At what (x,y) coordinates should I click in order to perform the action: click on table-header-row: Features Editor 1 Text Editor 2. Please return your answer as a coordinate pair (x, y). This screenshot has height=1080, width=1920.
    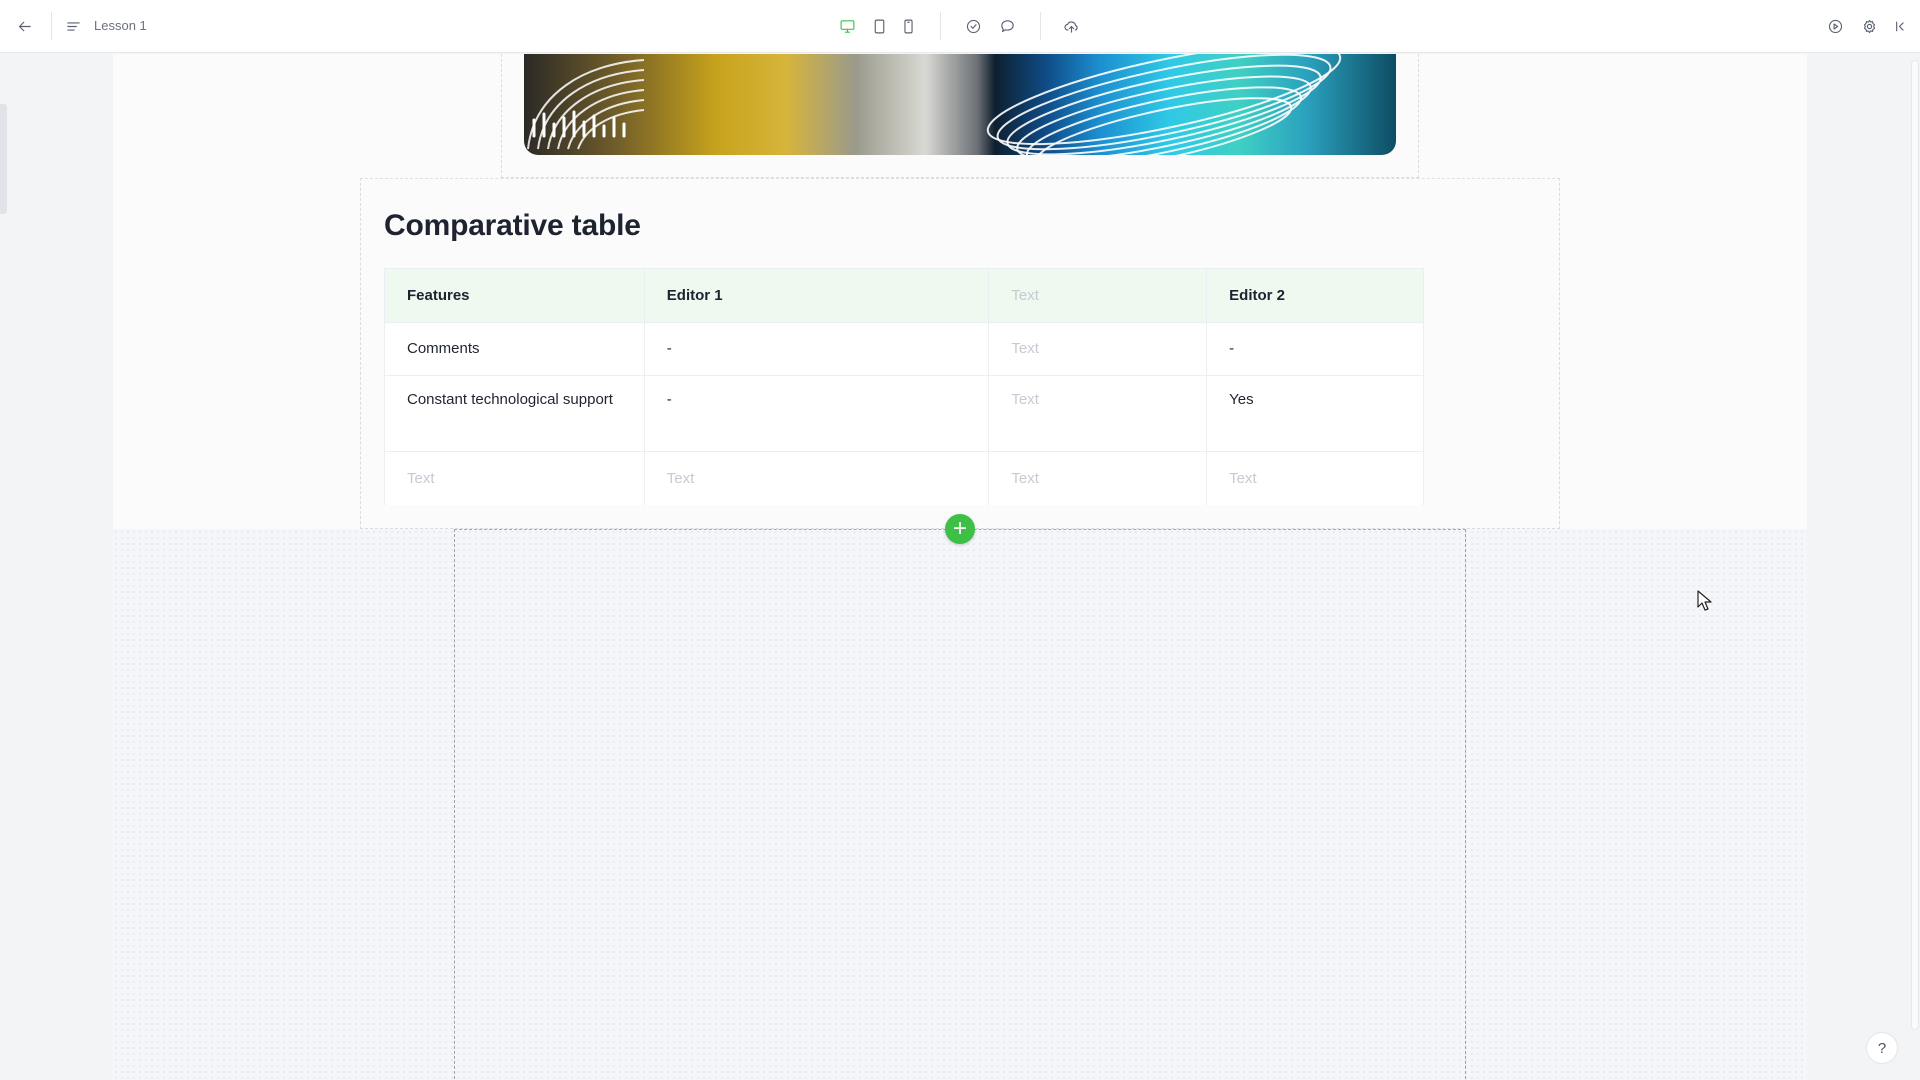
    Looking at the image, I should click on (904, 295).